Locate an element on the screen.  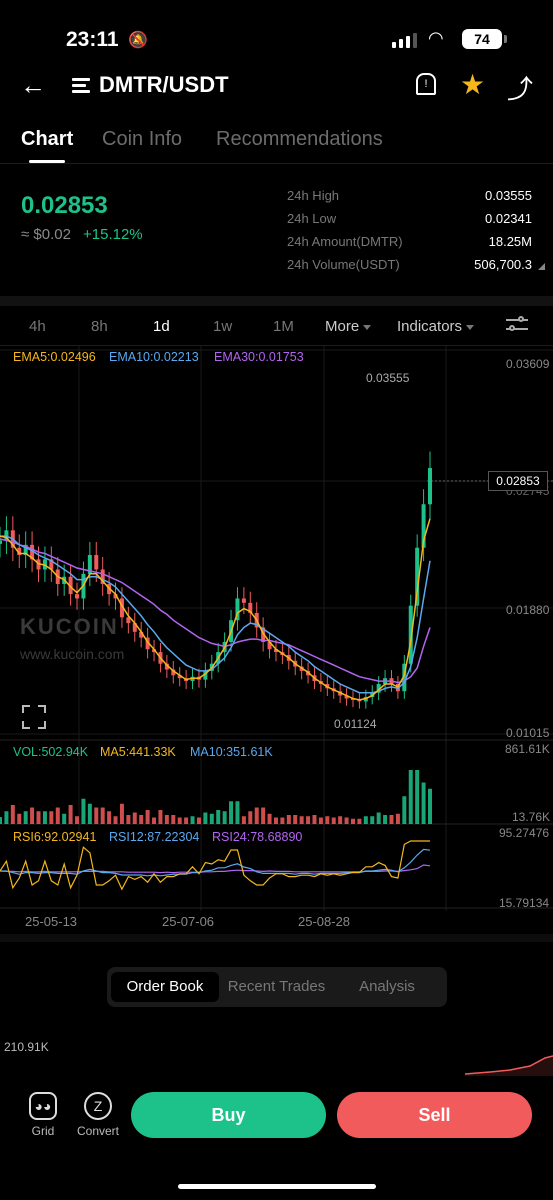
grid-button: ◕◕ Grid is located at coordinates (43, 1115).